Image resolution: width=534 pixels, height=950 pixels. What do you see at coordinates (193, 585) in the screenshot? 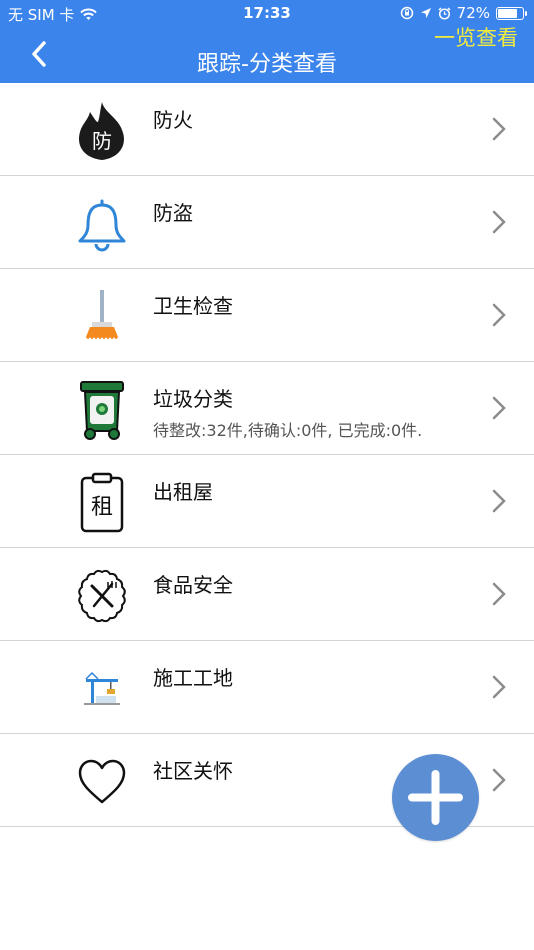
I see `item-label: 食品安全` at bounding box center [193, 585].